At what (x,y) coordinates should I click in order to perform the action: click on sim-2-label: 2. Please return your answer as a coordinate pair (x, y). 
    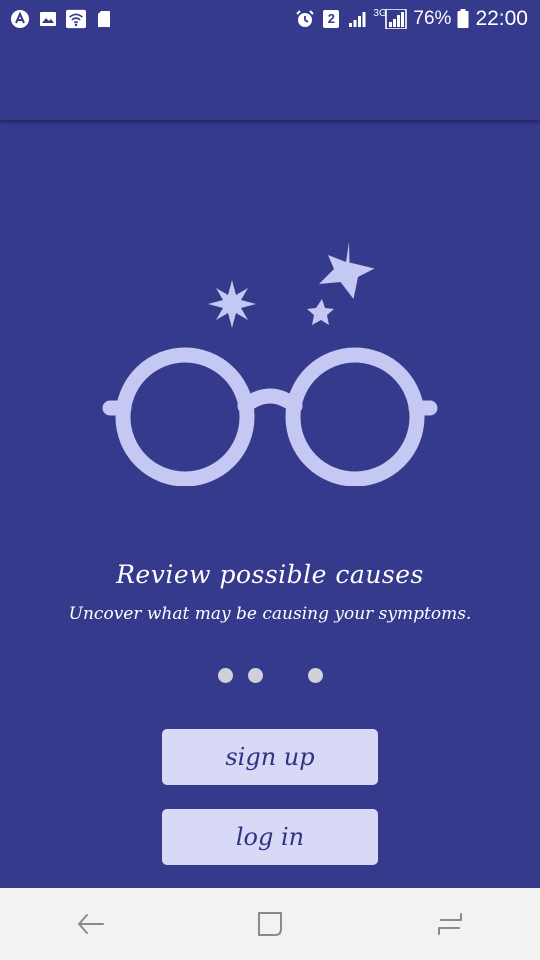
    Looking at the image, I should click on (331, 18).